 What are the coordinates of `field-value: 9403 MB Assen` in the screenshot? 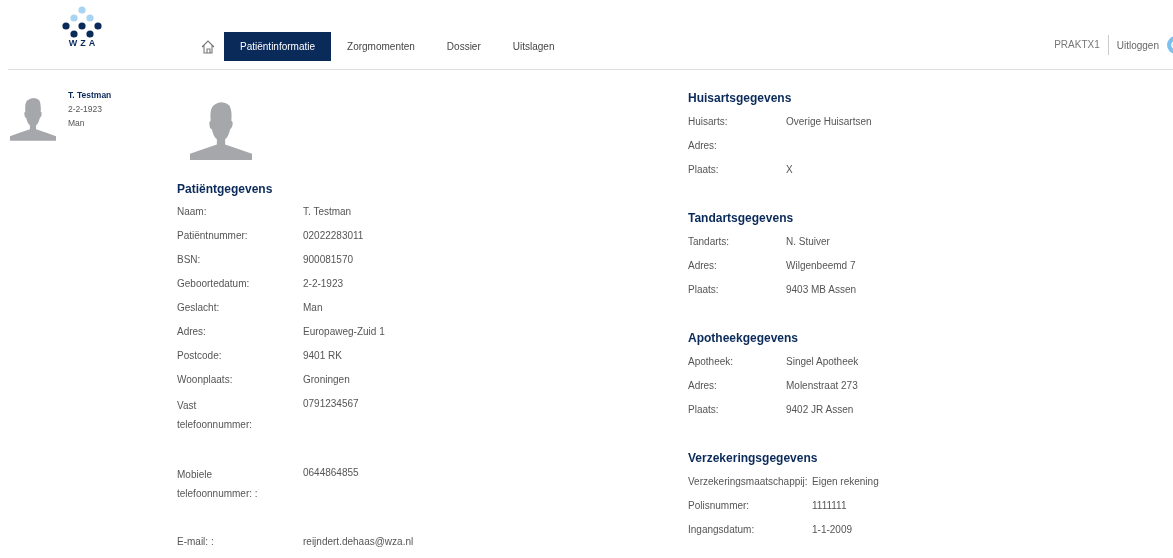 It's located at (822, 290).